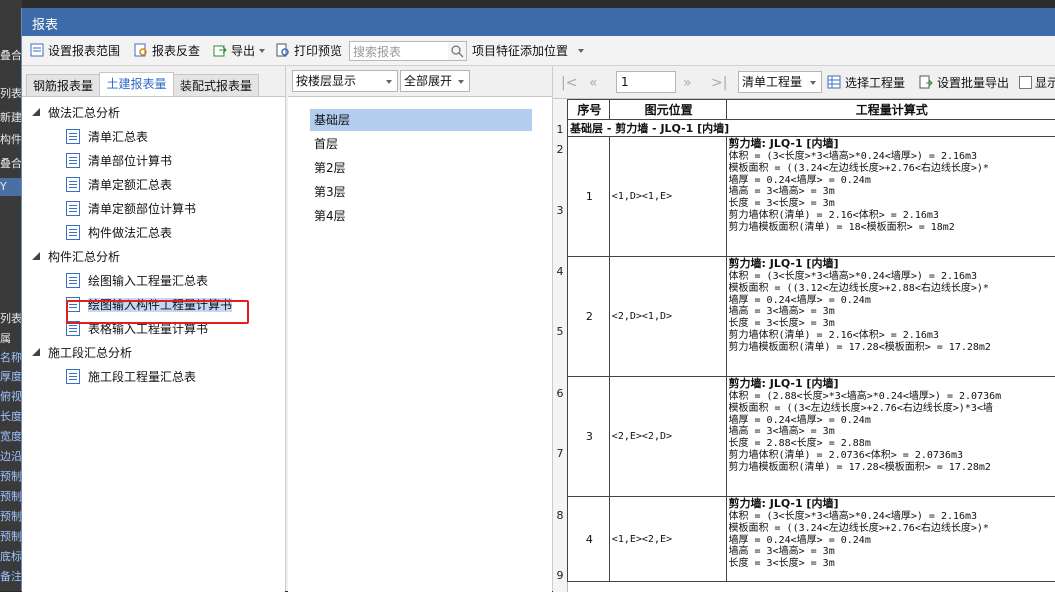 The image size is (1055, 592). I want to click on record-position: <1,E><2,E>, so click(667, 539).